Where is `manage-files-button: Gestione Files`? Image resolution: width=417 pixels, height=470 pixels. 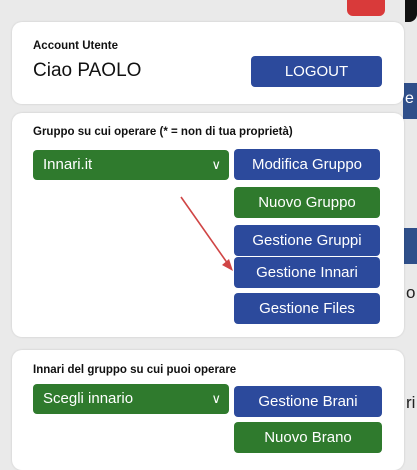 manage-files-button: Gestione Files is located at coordinates (307, 308).